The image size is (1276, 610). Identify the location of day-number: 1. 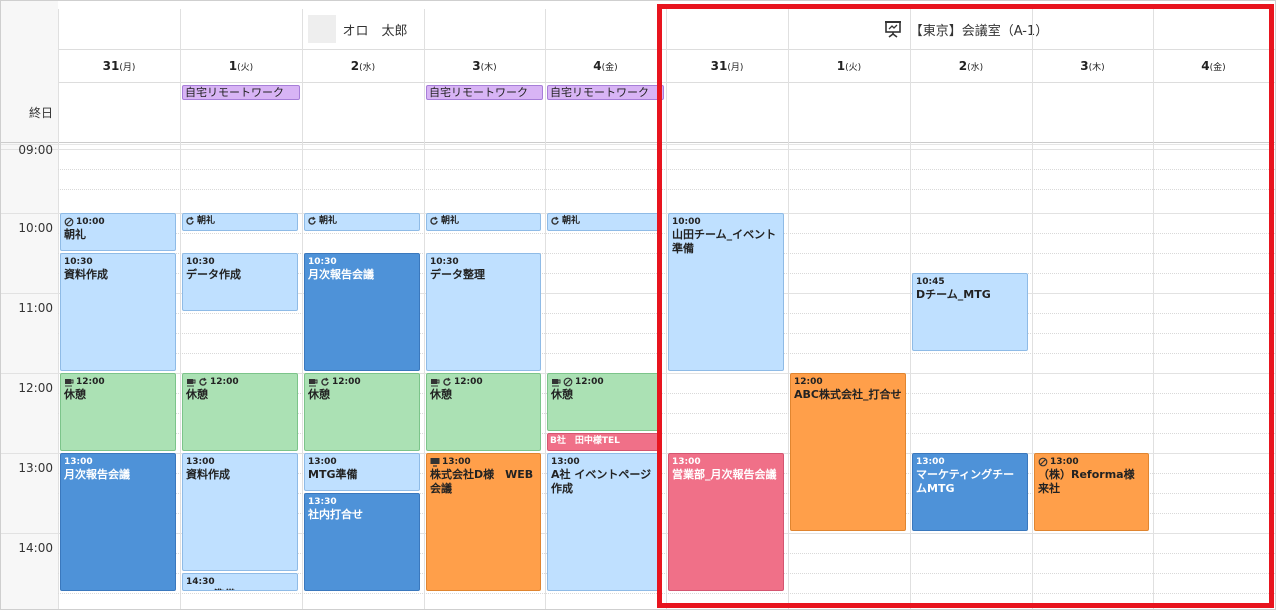
(841, 66).